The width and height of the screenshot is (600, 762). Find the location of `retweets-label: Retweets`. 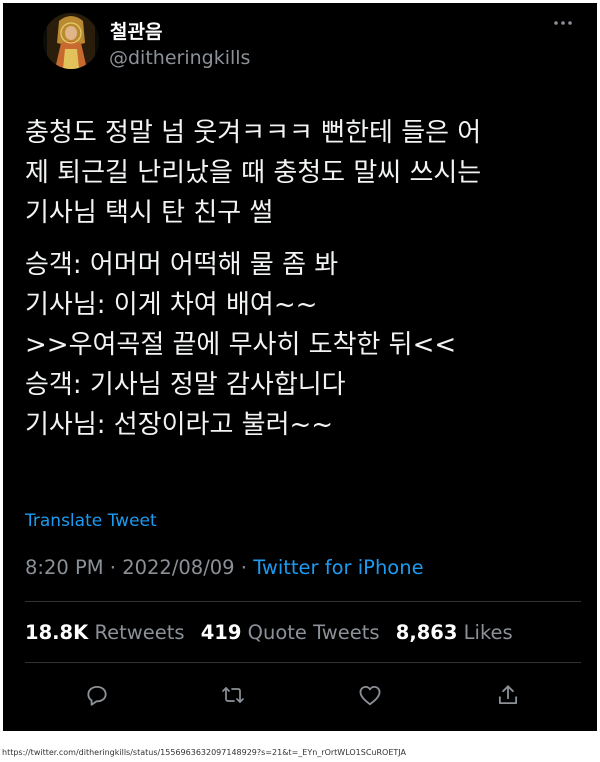

retweets-label: Retweets is located at coordinates (139, 632).